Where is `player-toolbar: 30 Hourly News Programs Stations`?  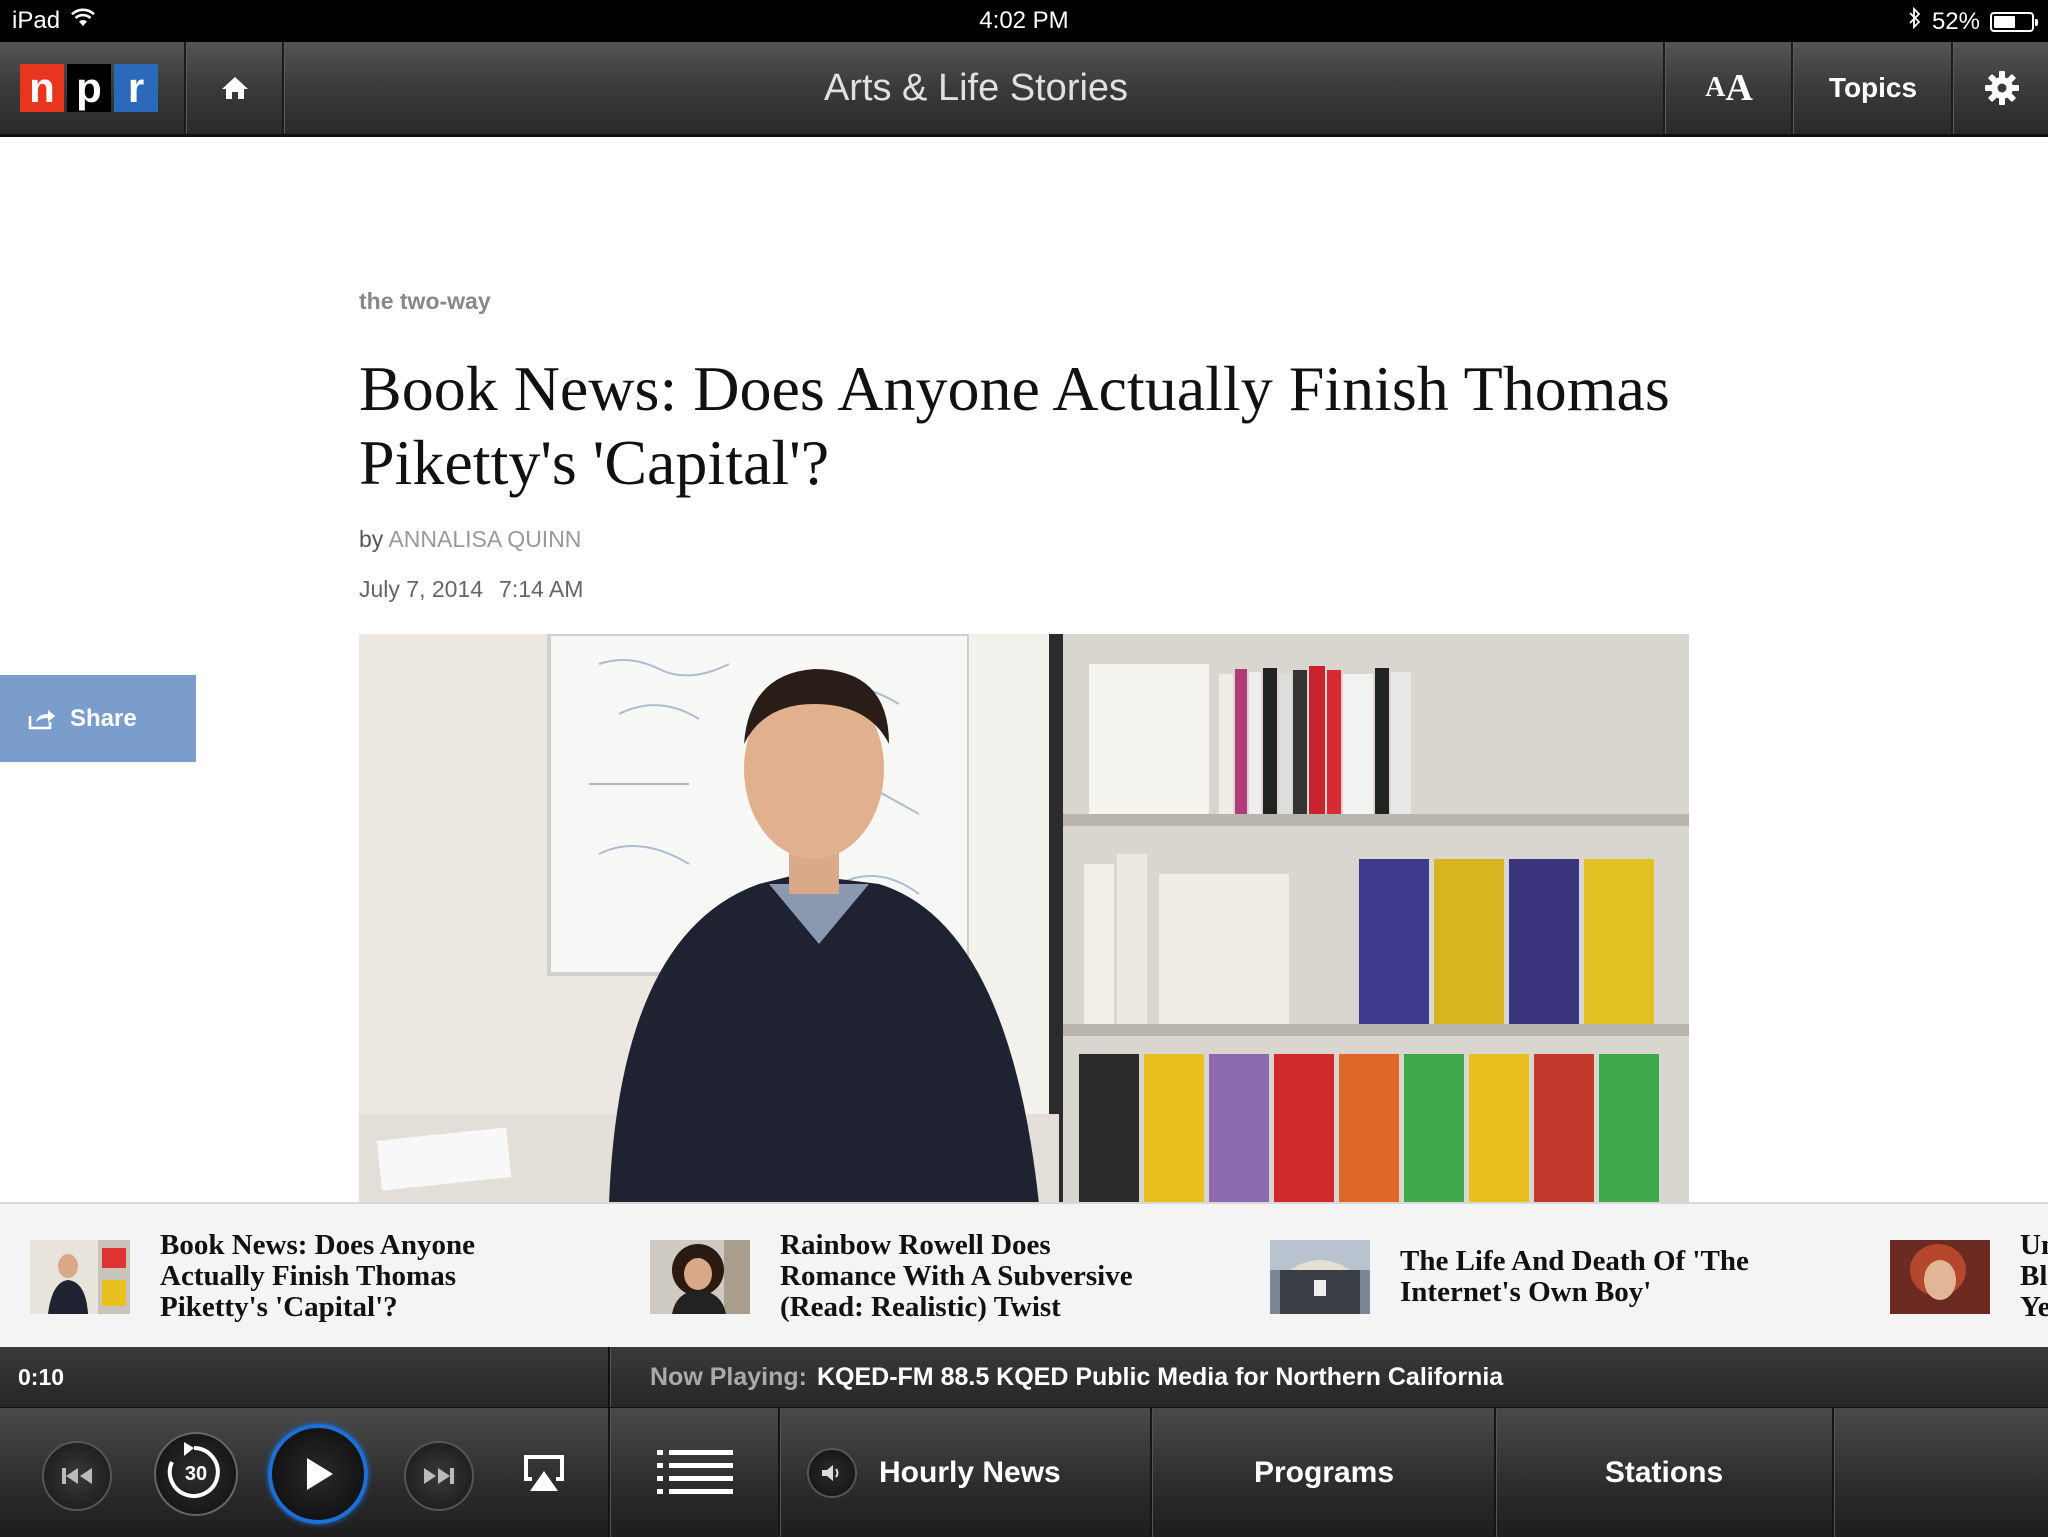 player-toolbar: 30 Hourly News Programs Stations is located at coordinates (1024, 1472).